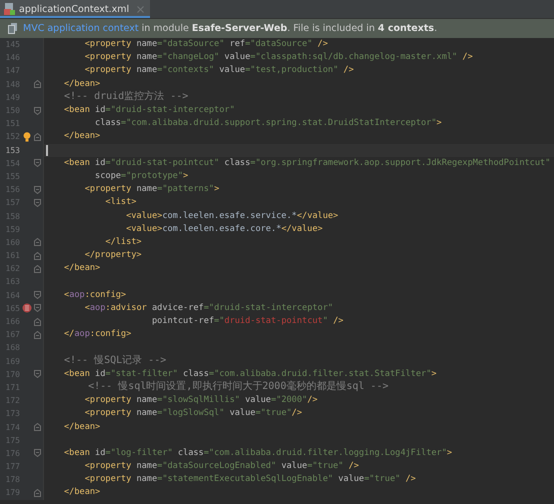  What do you see at coordinates (221, 467) in the screenshot?
I see `code-line: <property name="dataSourceLogEnabled" value="true" />` at bounding box center [221, 467].